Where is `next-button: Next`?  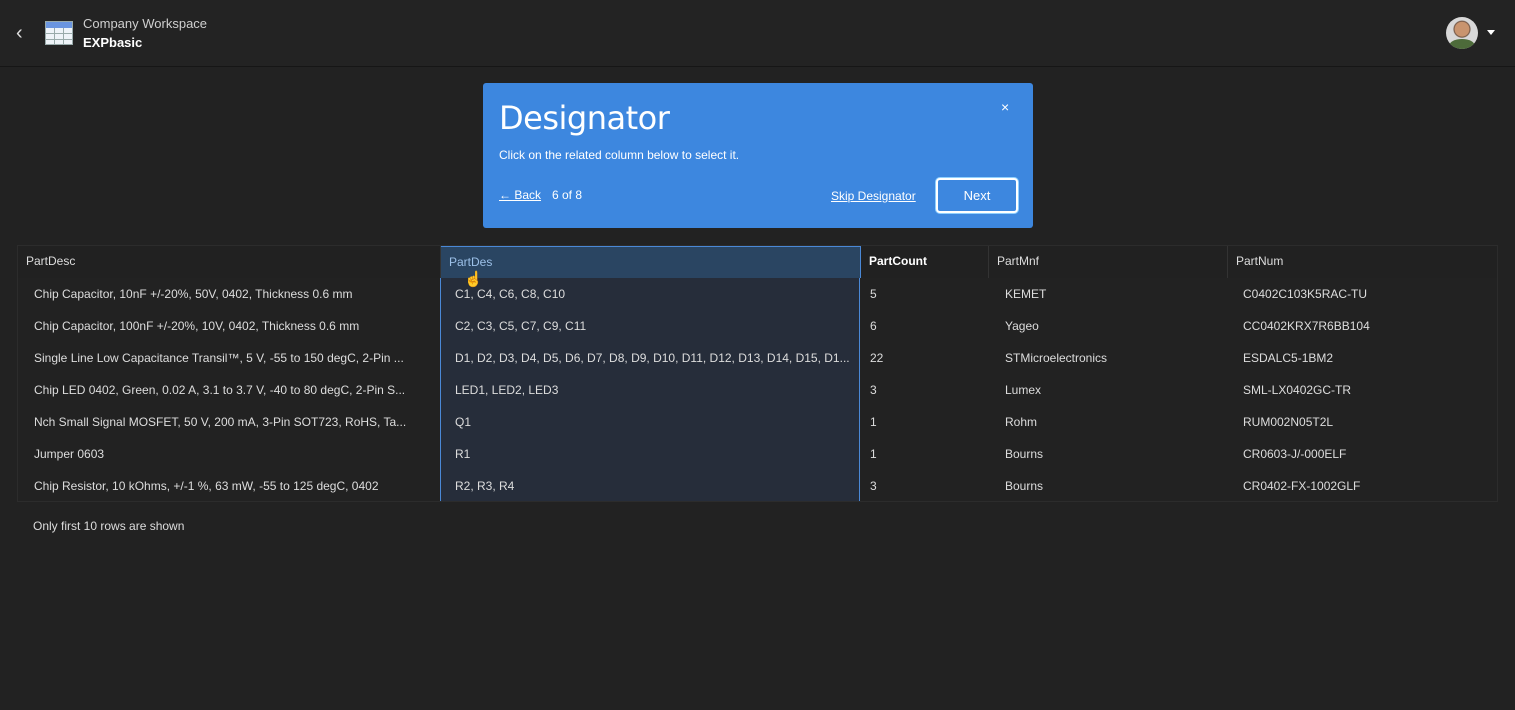 next-button: Next is located at coordinates (977, 195).